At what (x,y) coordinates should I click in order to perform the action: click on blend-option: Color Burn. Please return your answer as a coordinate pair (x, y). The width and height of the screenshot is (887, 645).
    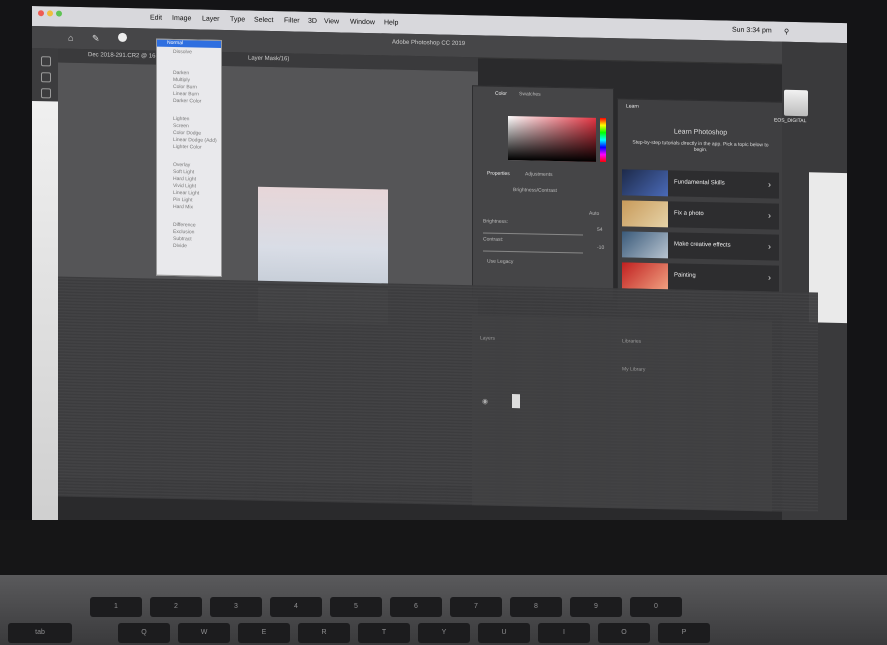
    Looking at the image, I should click on (185, 87).